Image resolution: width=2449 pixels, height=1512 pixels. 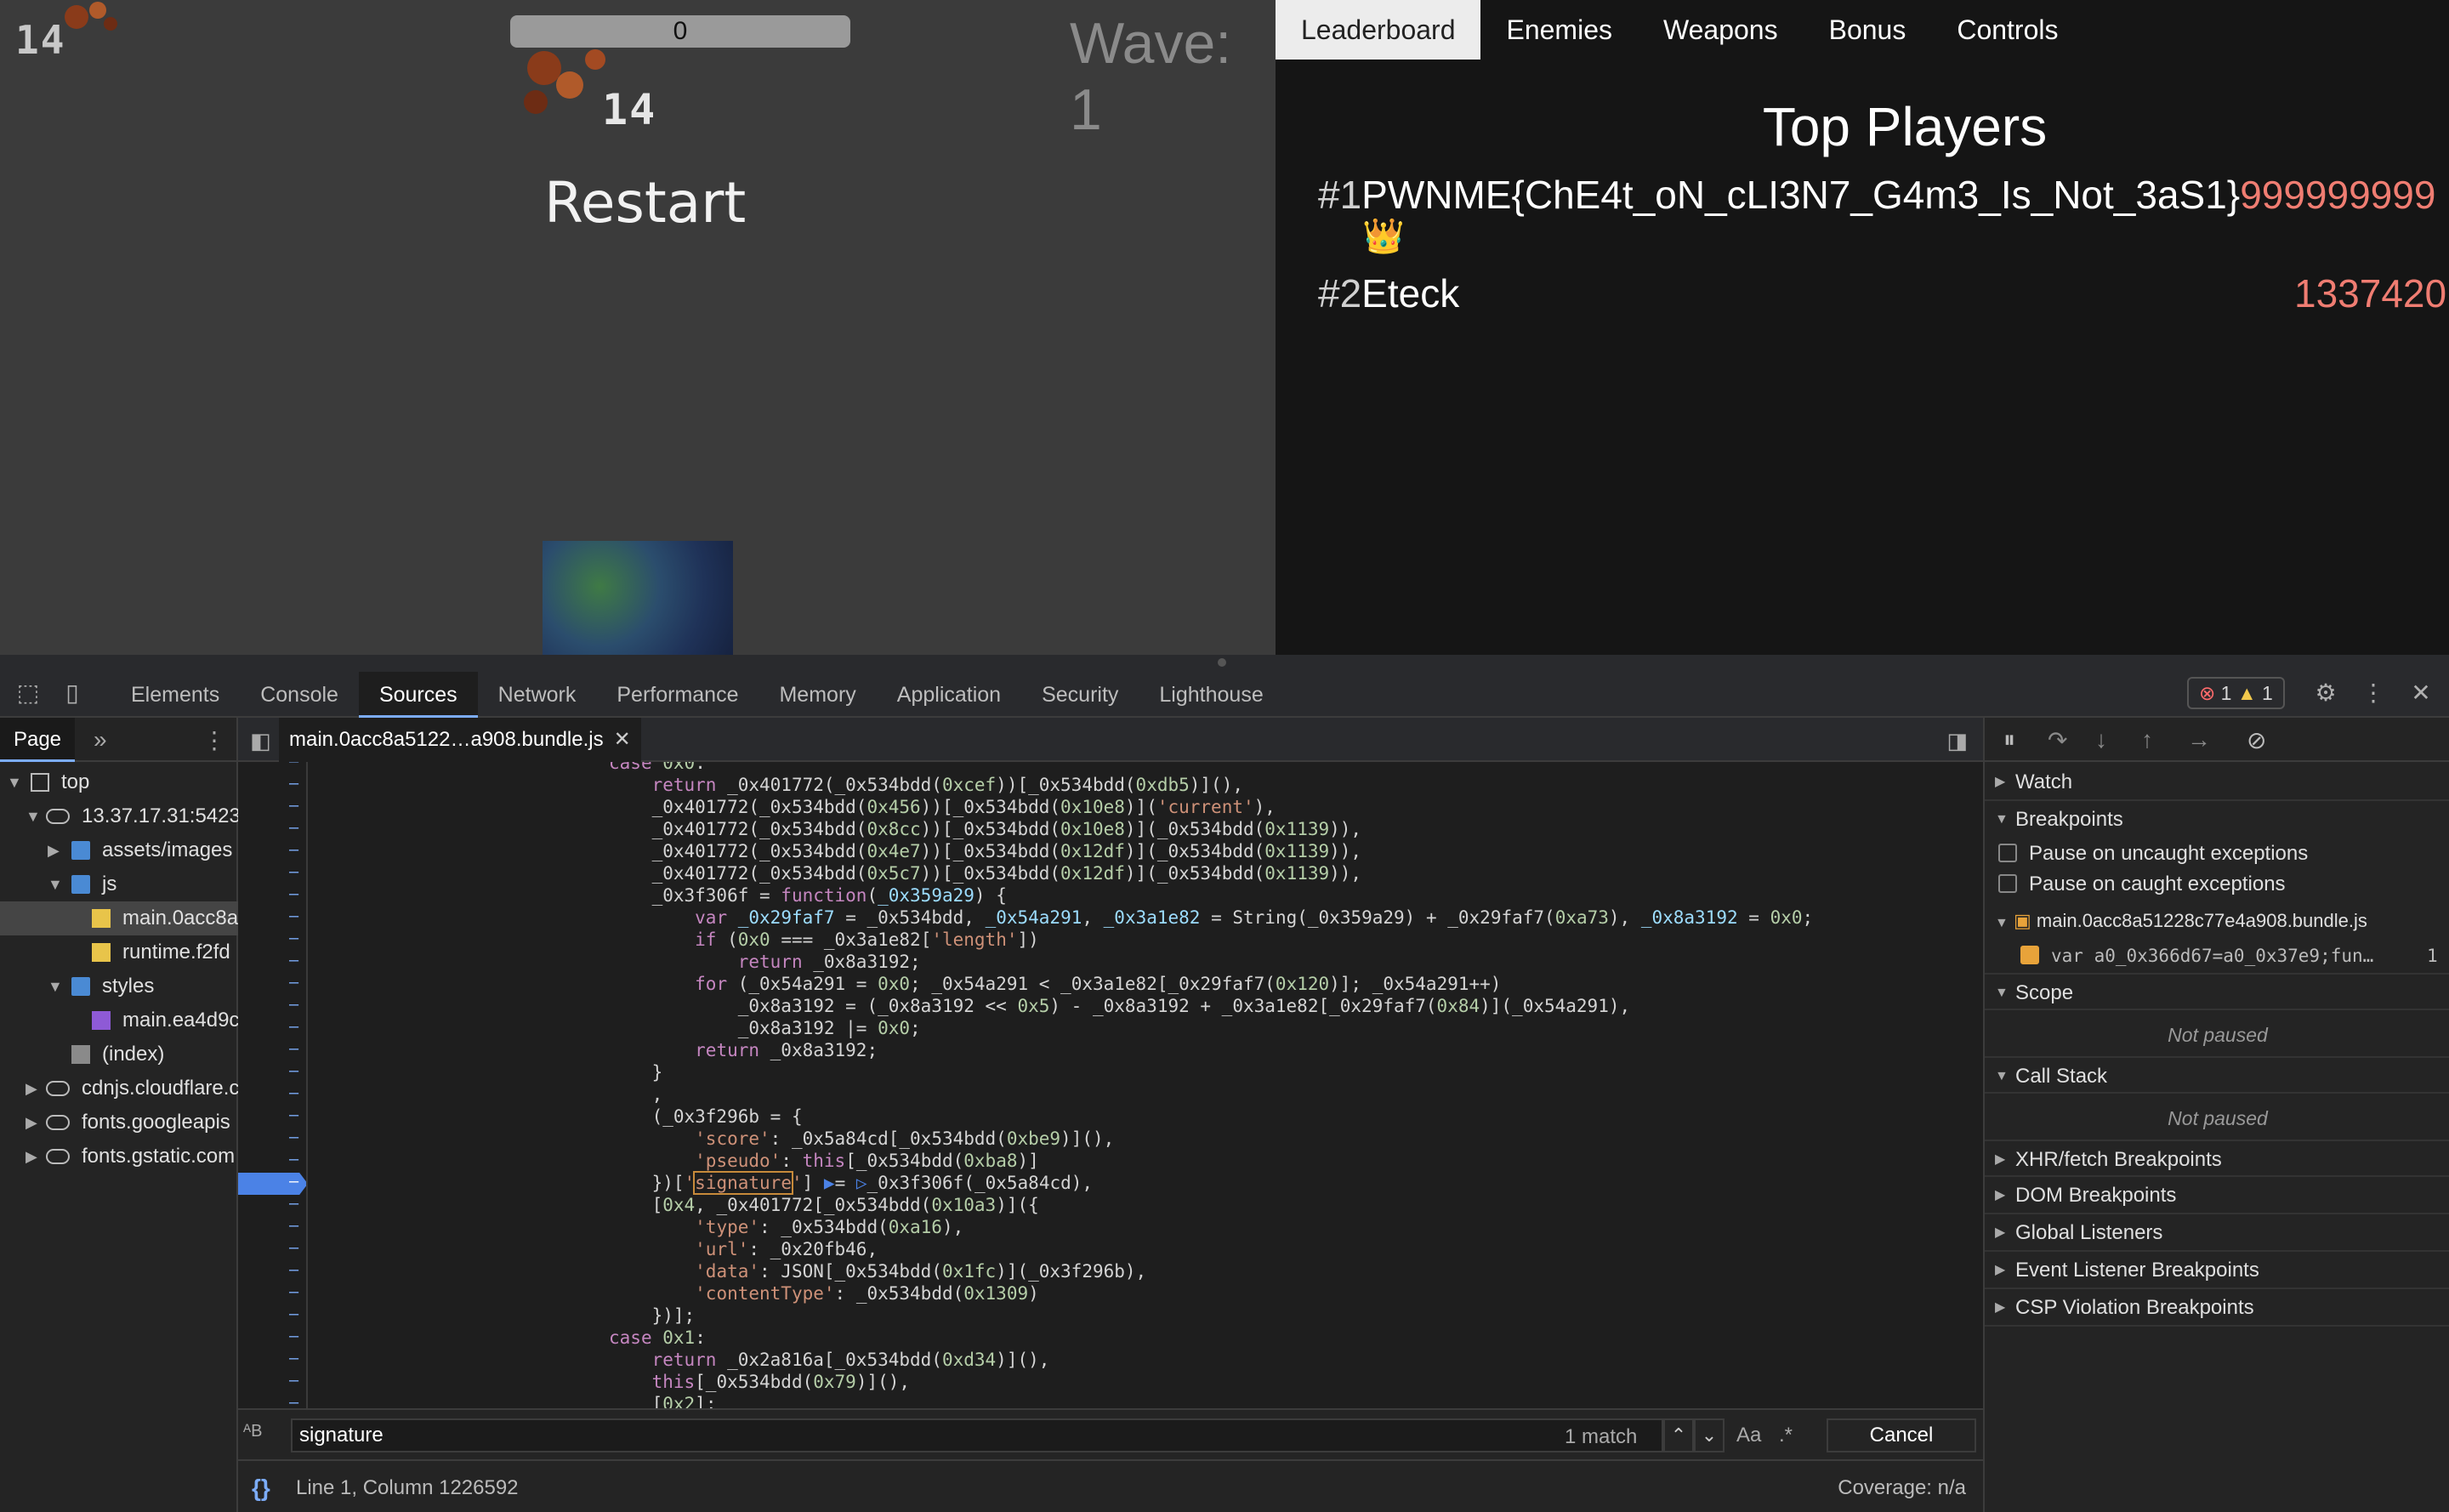 I want to click on call-stack-section: ▼ Call Stack, so click(x=2217, y=1075).